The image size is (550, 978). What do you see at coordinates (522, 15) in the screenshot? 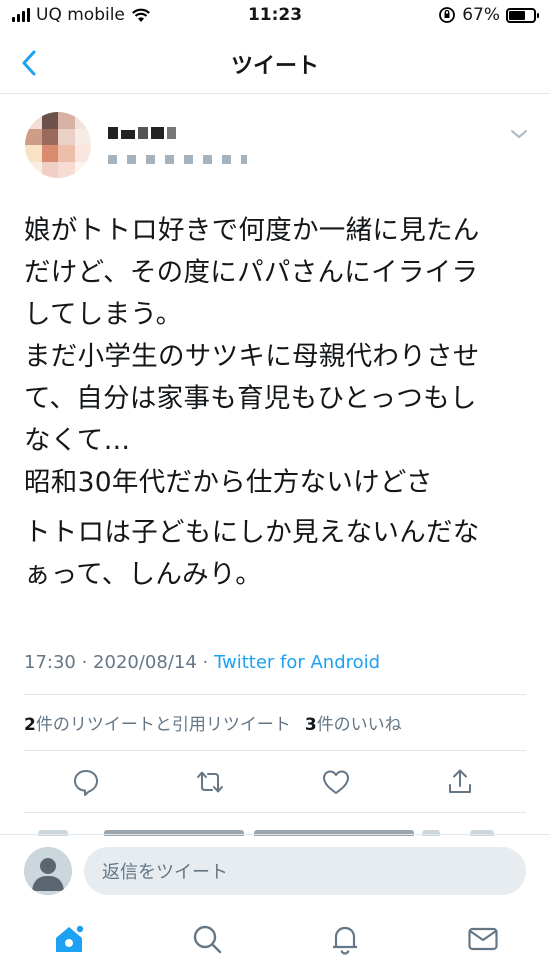
I see `battery-icon` at bounding box center [522, 15].